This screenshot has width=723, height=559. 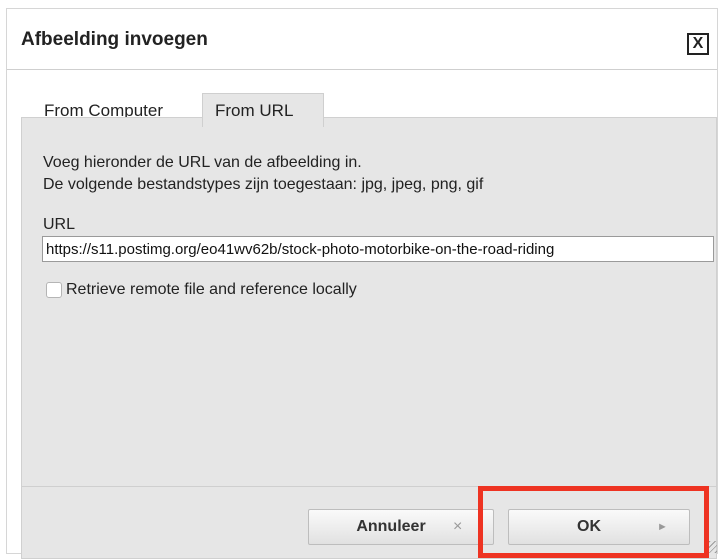 I want to click on dialog-title: Afbeelding invoegen, so click(x=114, y=39).